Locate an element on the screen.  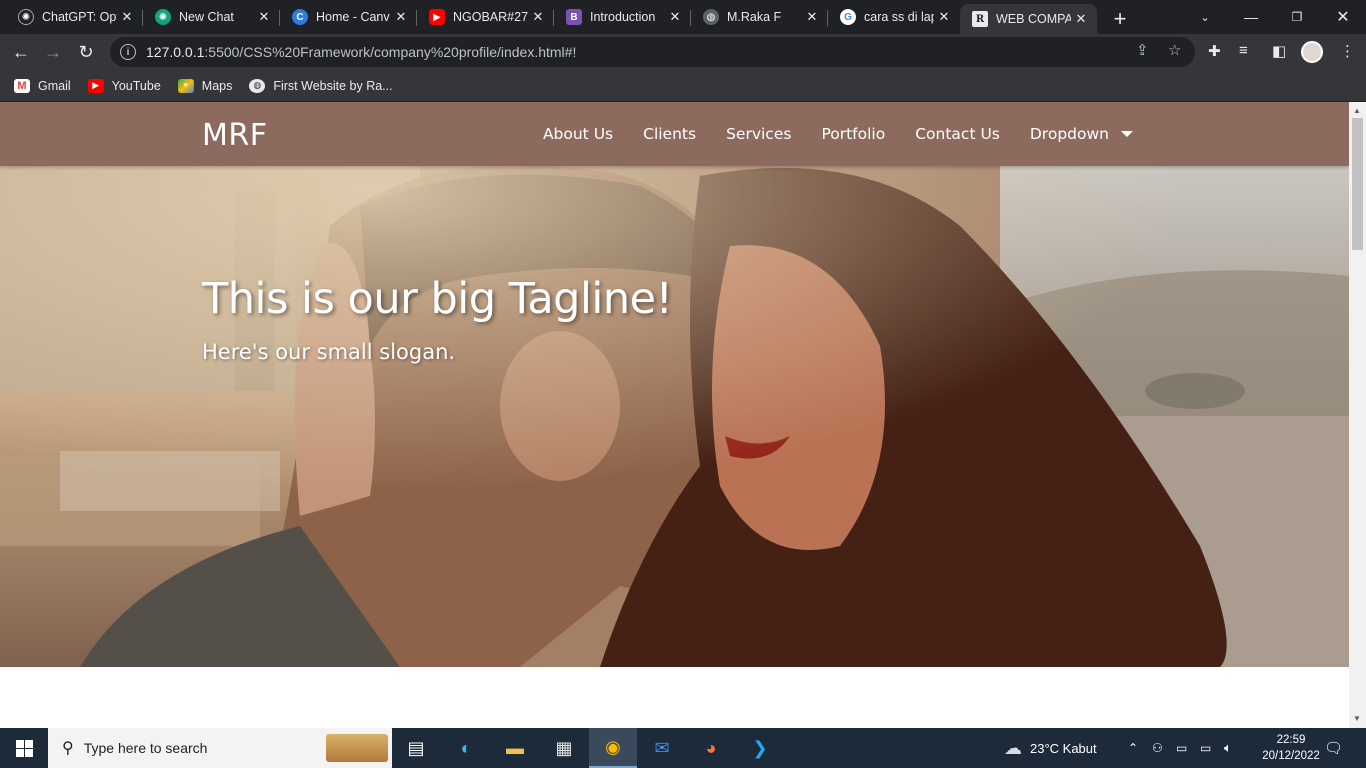
edge-icon: ◐ is located at coordinates (466, 748).